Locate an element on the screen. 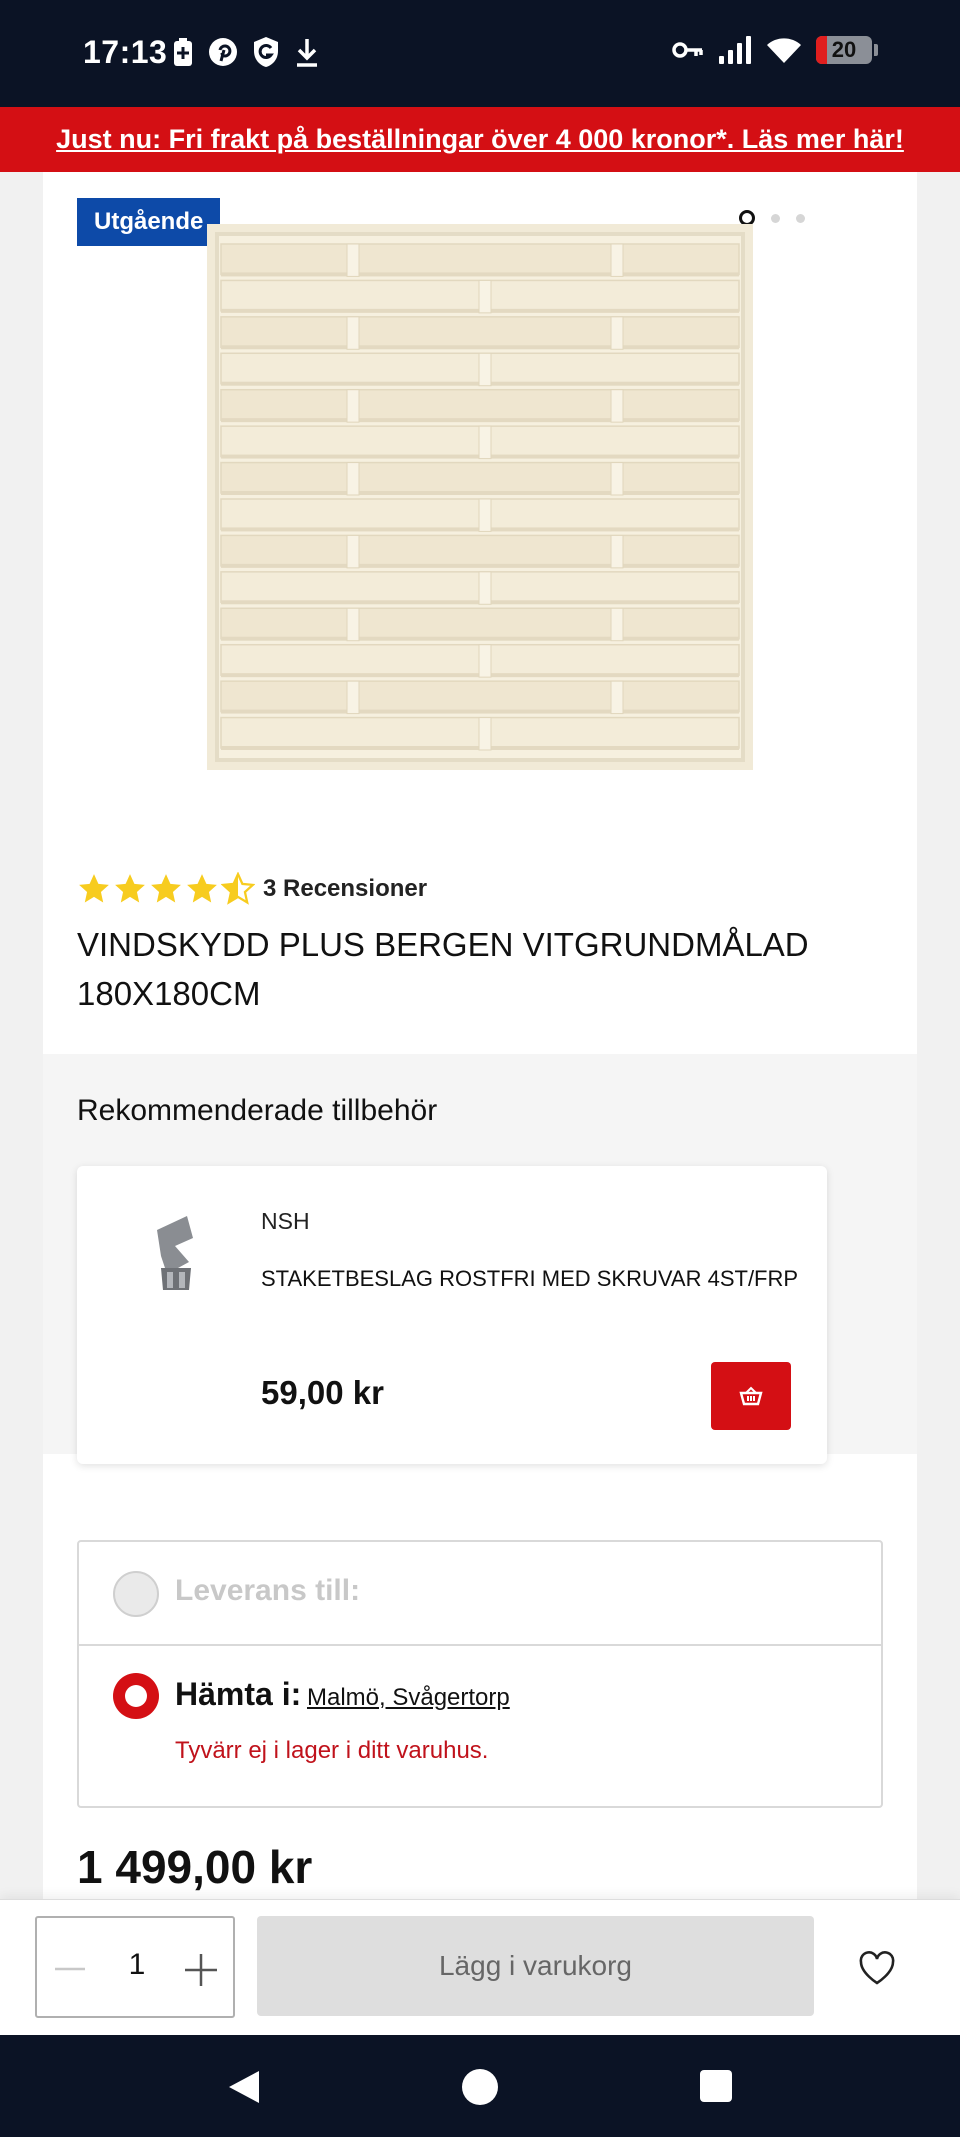  quantity-value: 1 is located at coordinates (137, 1965).